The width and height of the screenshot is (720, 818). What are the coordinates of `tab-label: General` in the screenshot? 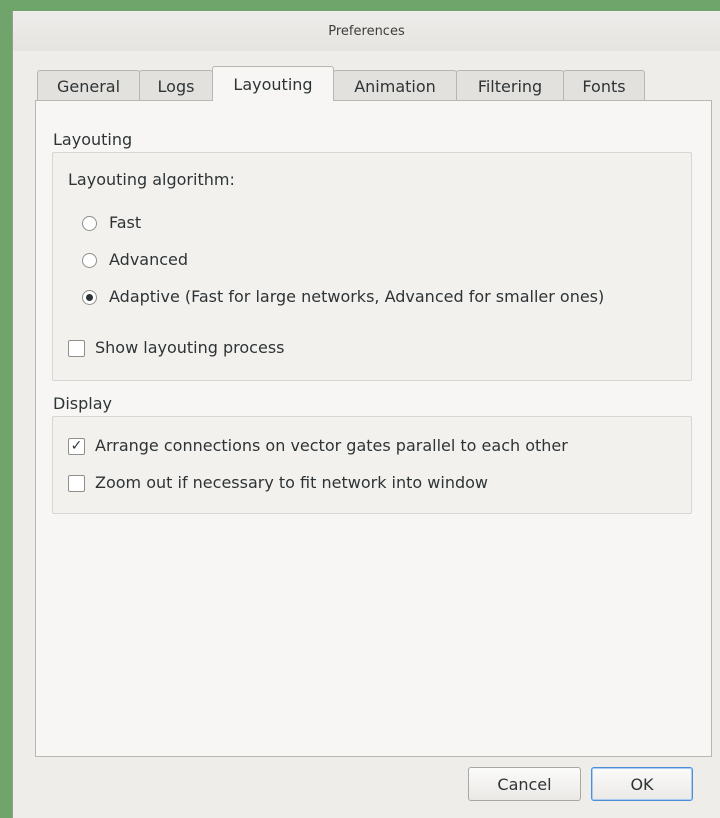 It's located at (88, 86).